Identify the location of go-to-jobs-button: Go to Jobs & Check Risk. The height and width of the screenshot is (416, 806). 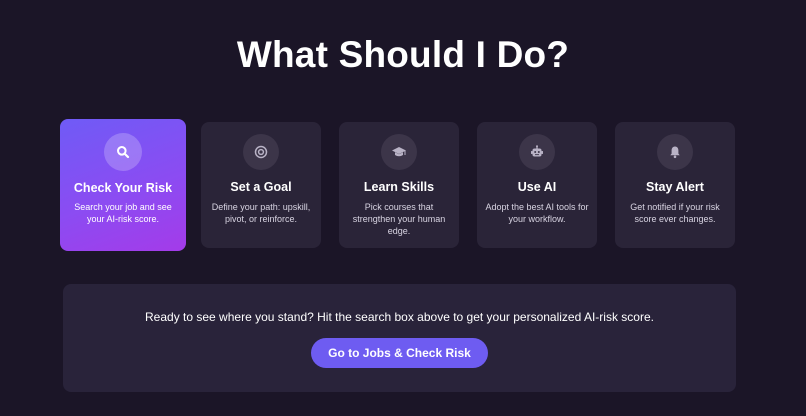
(399, 353).